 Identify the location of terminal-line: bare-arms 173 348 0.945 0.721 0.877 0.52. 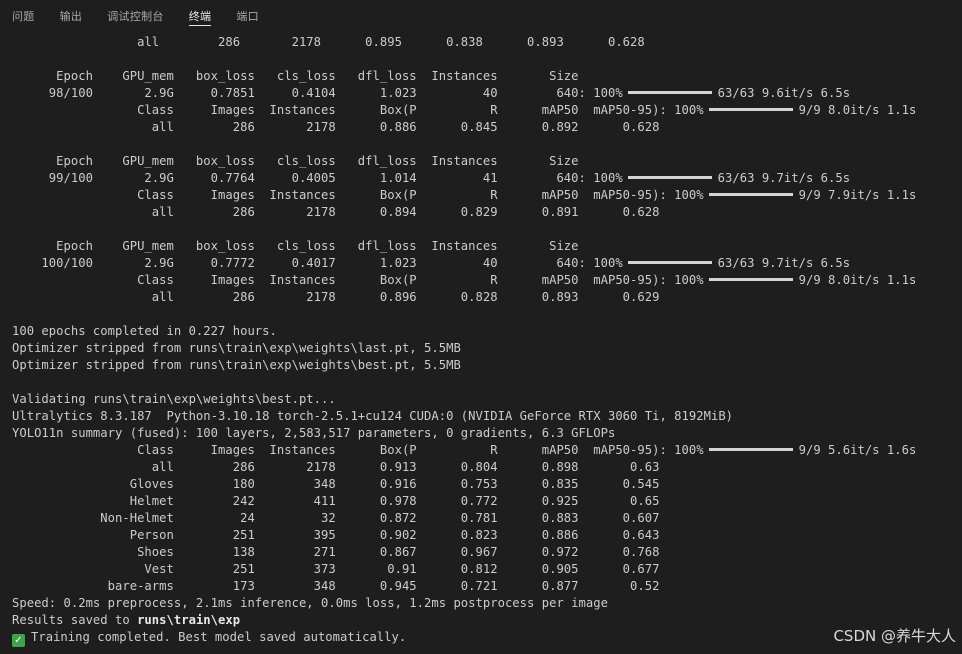
(464, 586).